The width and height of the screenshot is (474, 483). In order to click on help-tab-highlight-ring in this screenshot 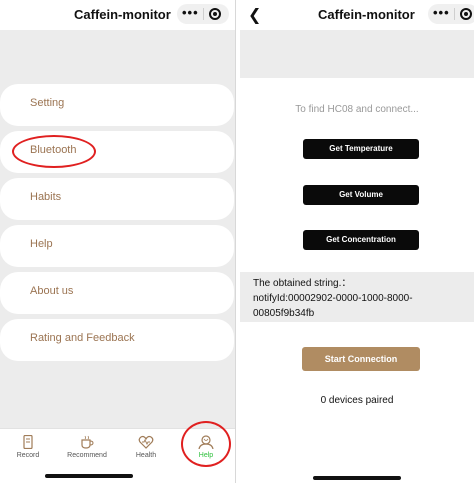, I will do `click(206, 444)`.